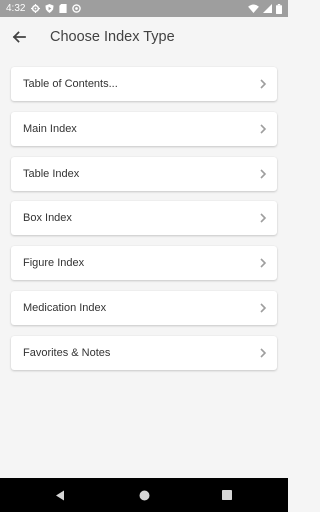 The width and height of the screenshot is (320, 512). What do you see at coordinates (54, 263) in the screenshot?
I see `list-item-label: Figure Index` at bounding box center [54, 263].